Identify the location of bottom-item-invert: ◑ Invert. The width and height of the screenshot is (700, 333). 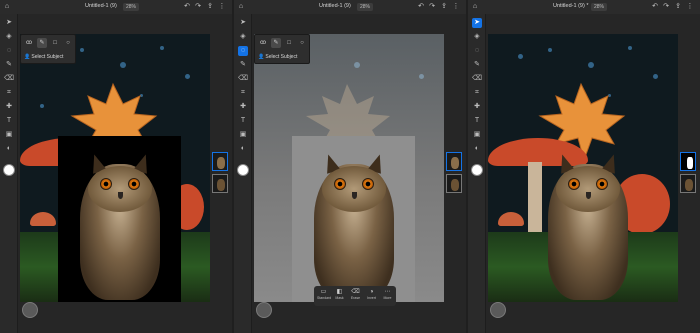
(371, 294).